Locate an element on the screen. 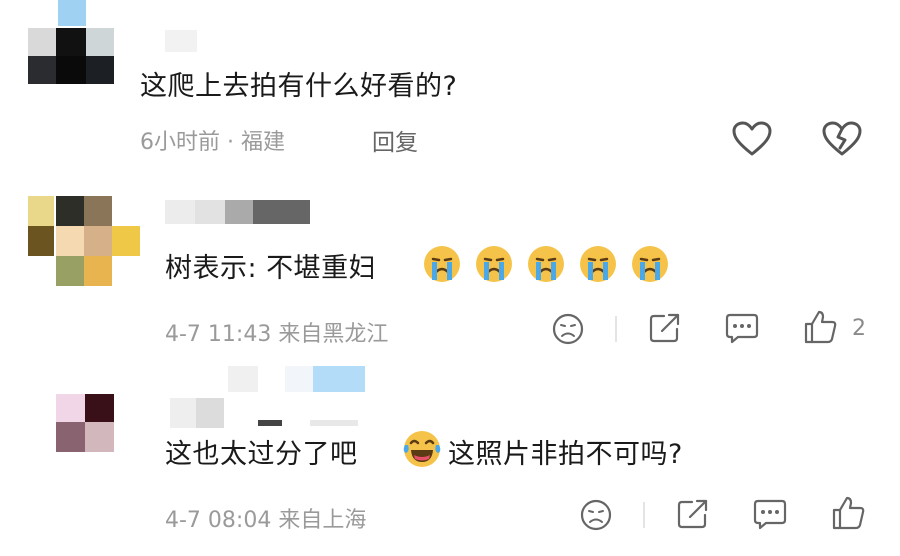 The image size is (900, 556). comment-text-part1: 这也太过分了吧 is located at coordinates (261, 454).